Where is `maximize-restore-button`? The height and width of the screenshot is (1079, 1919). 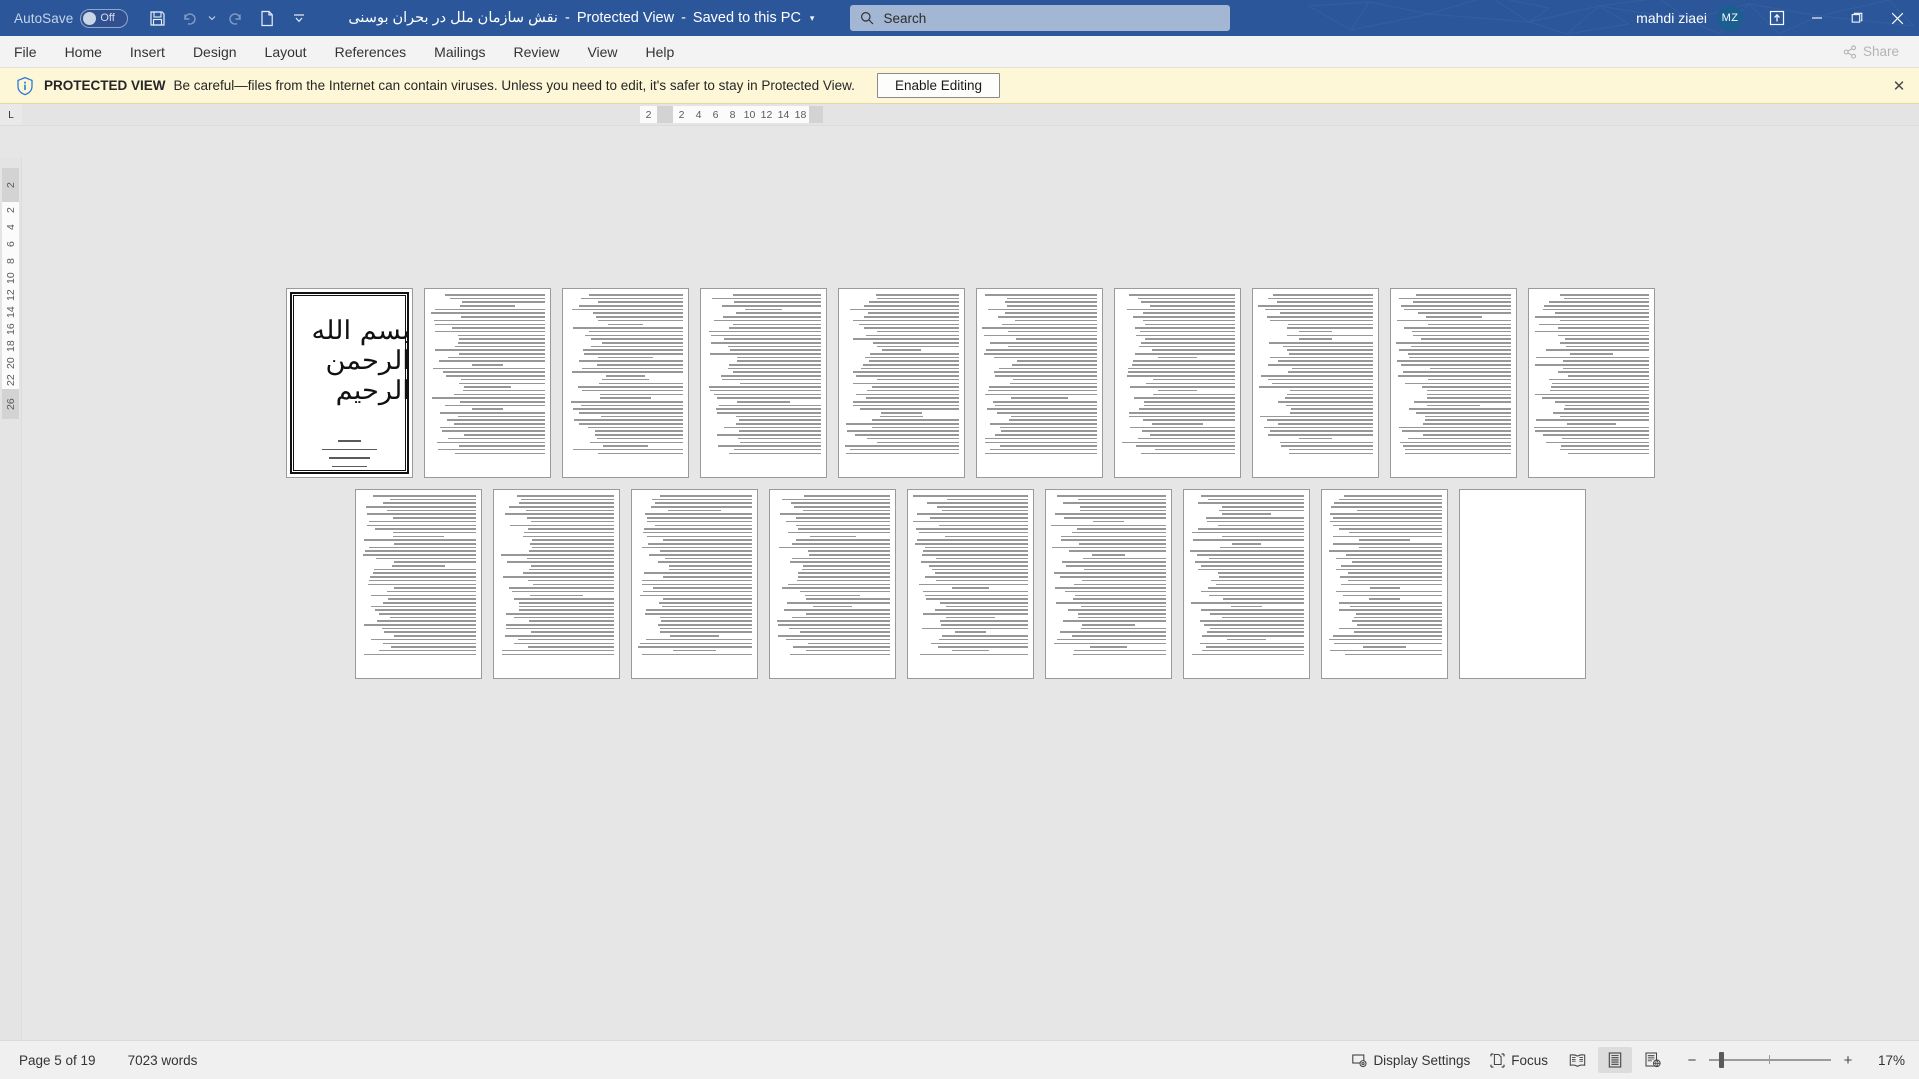 maximize-restore-button is located at coordinates (1857, 18).